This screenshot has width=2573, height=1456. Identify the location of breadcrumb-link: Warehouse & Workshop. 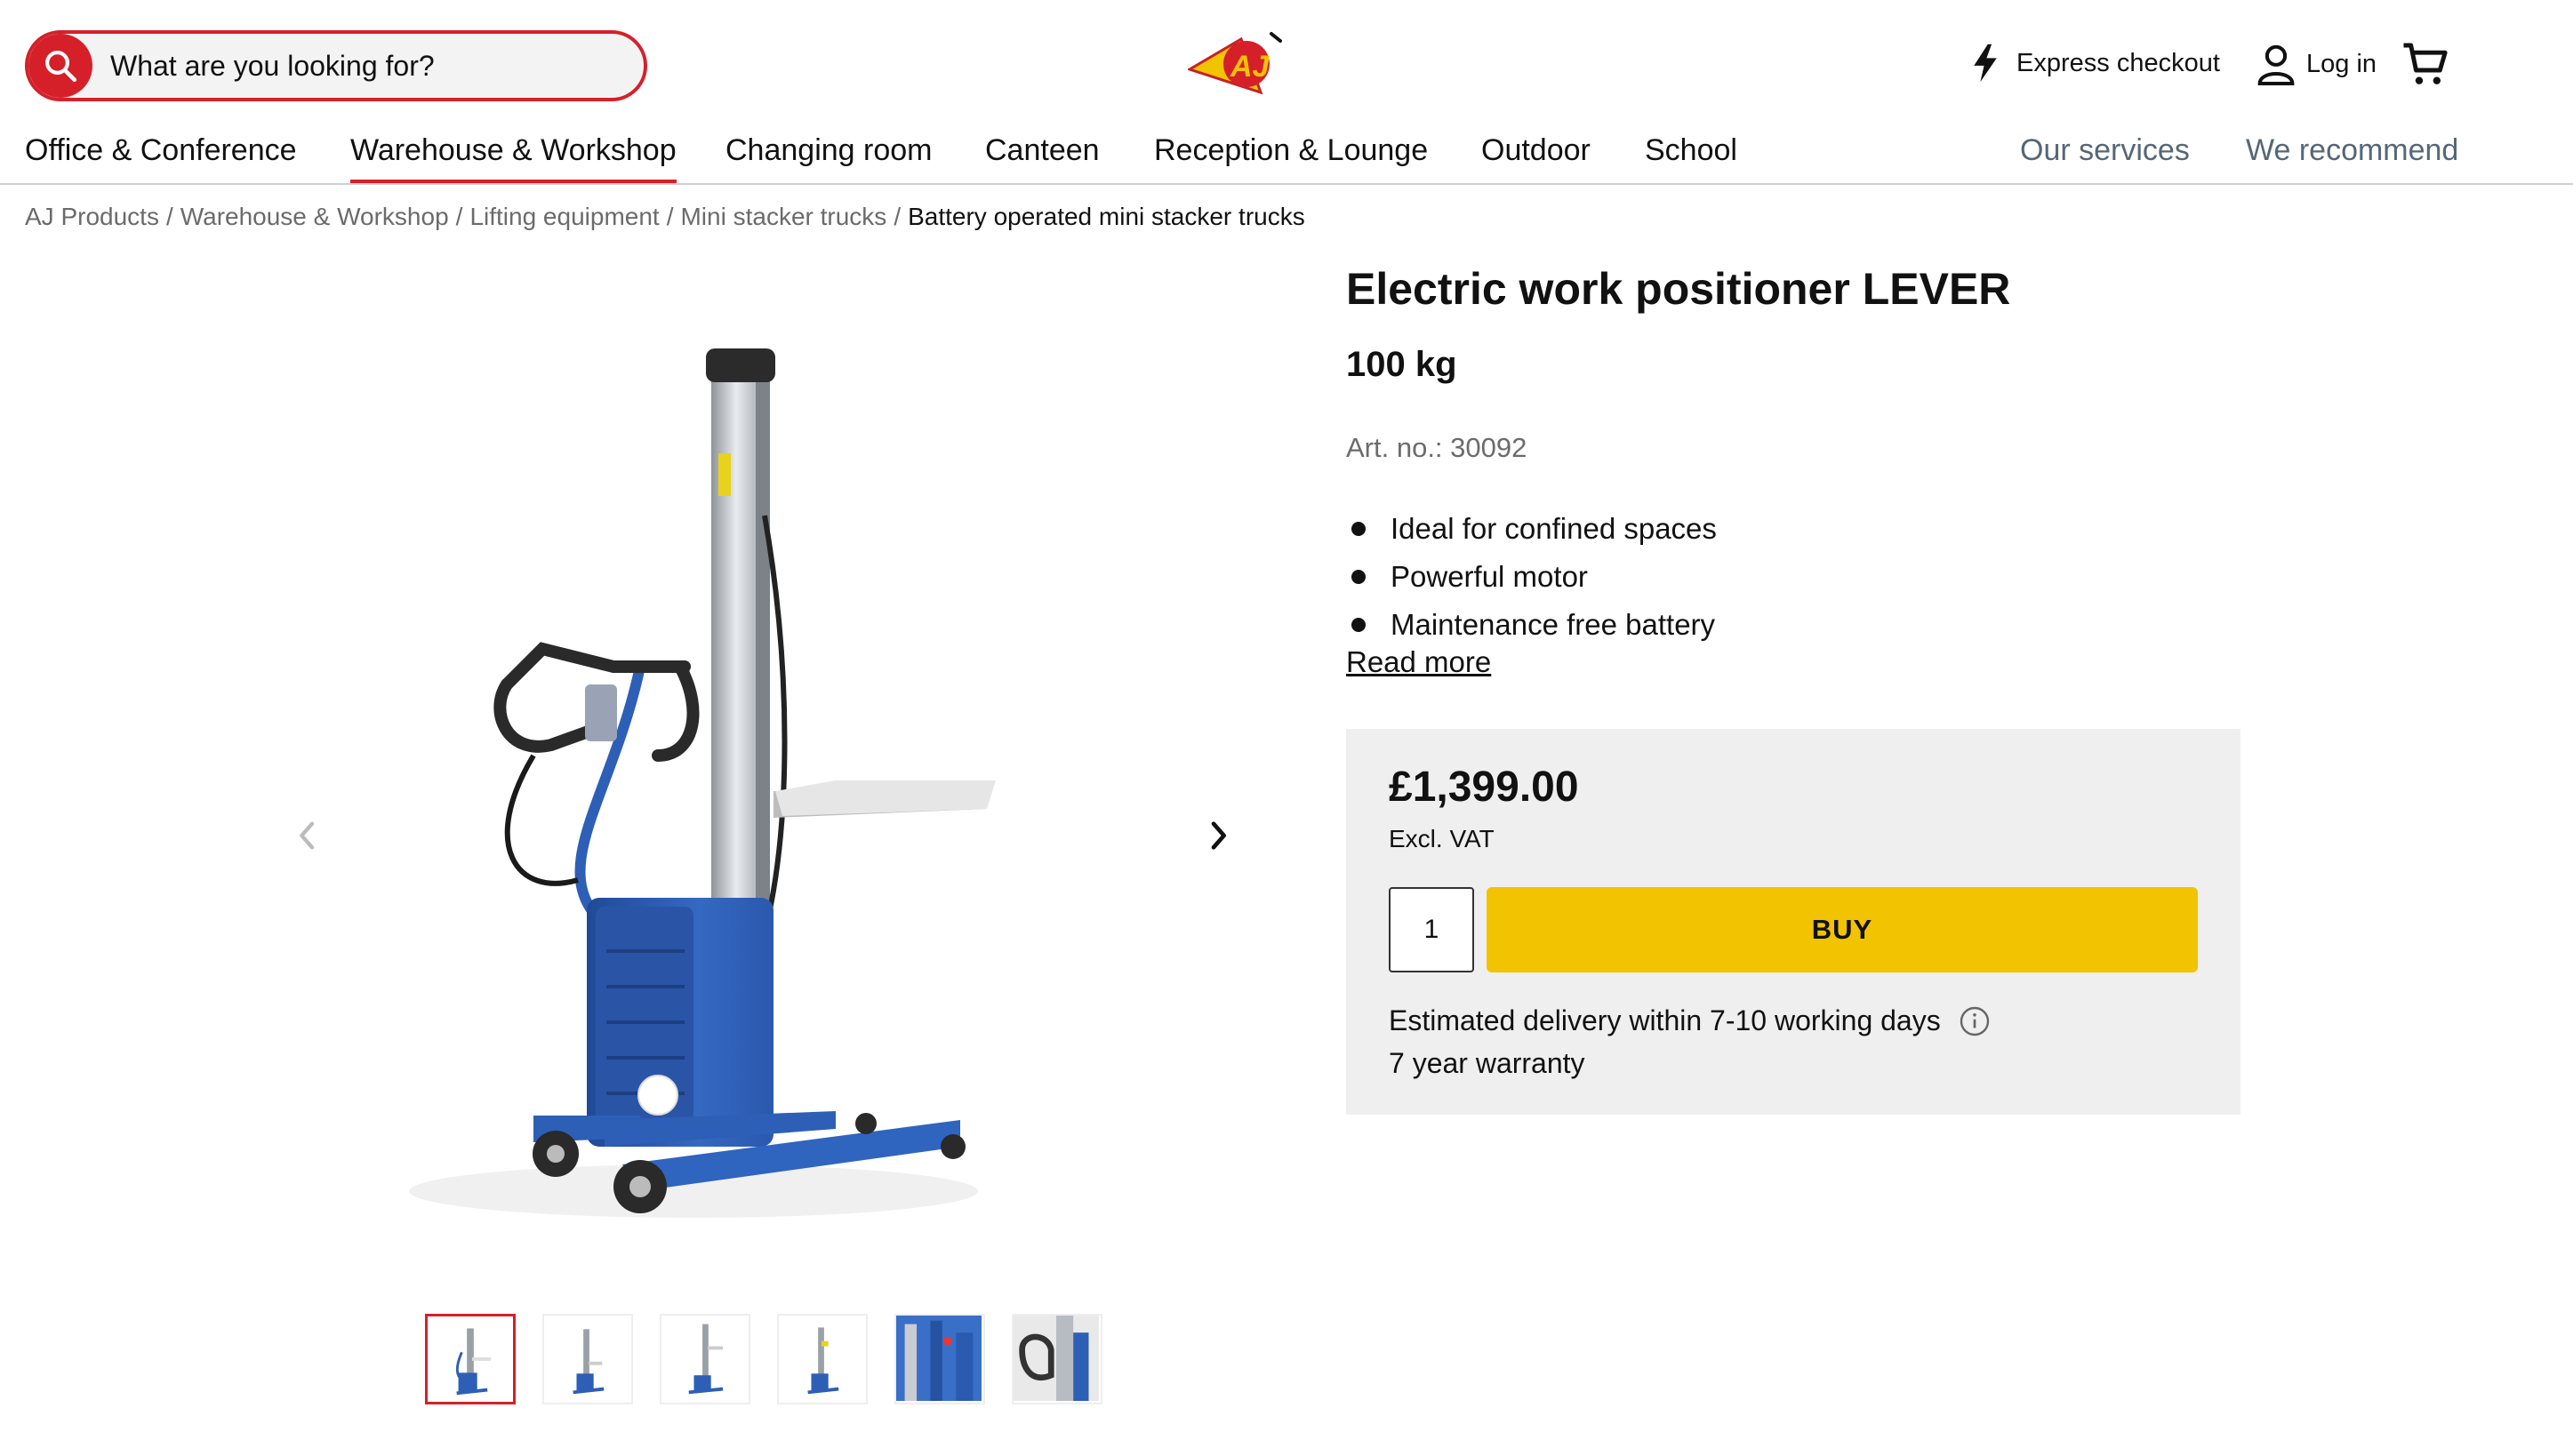
(314, 216).